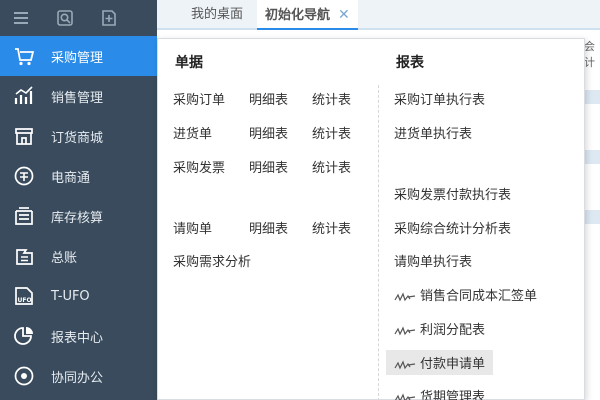 This screenshot has width=600, height=400. What do you see at coordinates (24, 216) in the screenshot?
I see `inventory-icon` at bounding box center [24, 216].